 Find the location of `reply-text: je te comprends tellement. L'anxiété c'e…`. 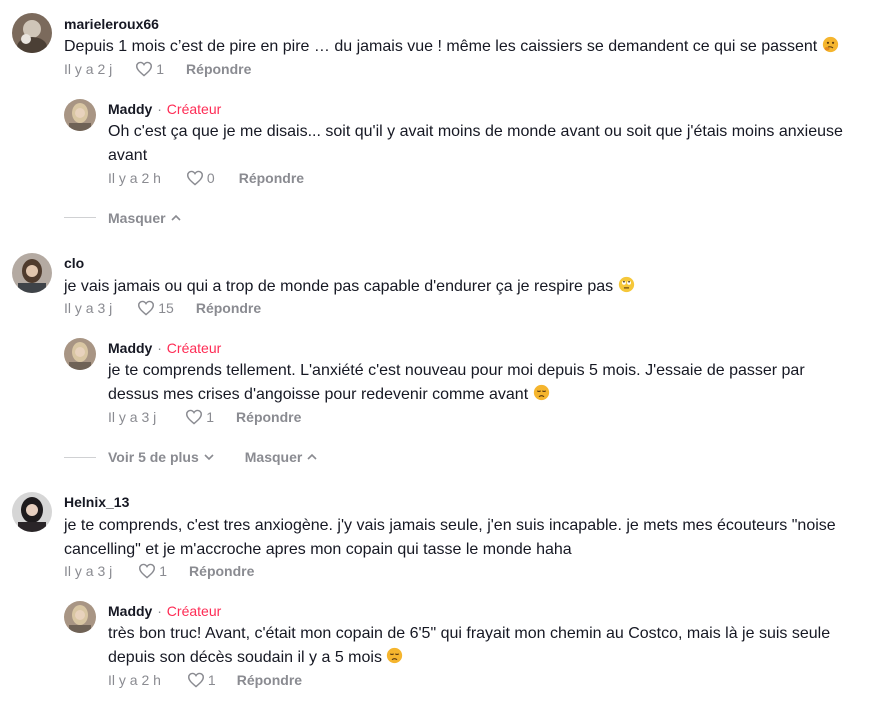

reply-text: je te comprends tellement. L'anxiété c'e… is located at coordinates (456, 382).